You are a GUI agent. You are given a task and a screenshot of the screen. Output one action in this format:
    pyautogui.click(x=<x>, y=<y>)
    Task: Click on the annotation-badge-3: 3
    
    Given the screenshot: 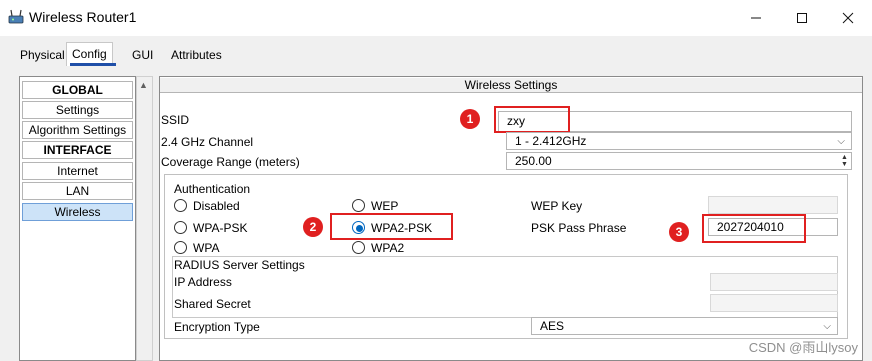 What is the action you would take?
    pyautogui.click(x=679, y=232)
    